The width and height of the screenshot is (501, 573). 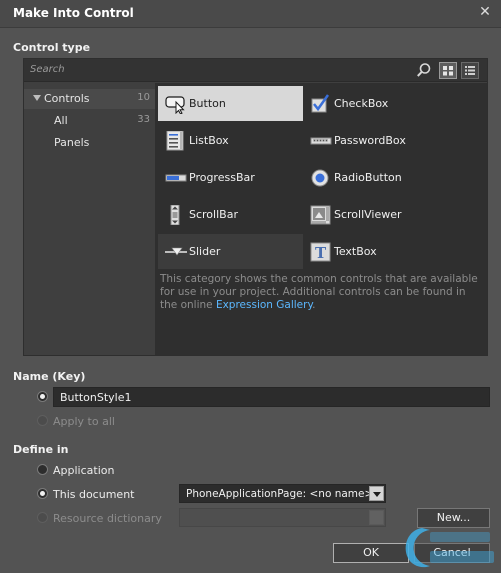 What do you see at coordinates (205, 251) in the screenshot?
I see `control-name: Slider` at bounding box center [205, 251].